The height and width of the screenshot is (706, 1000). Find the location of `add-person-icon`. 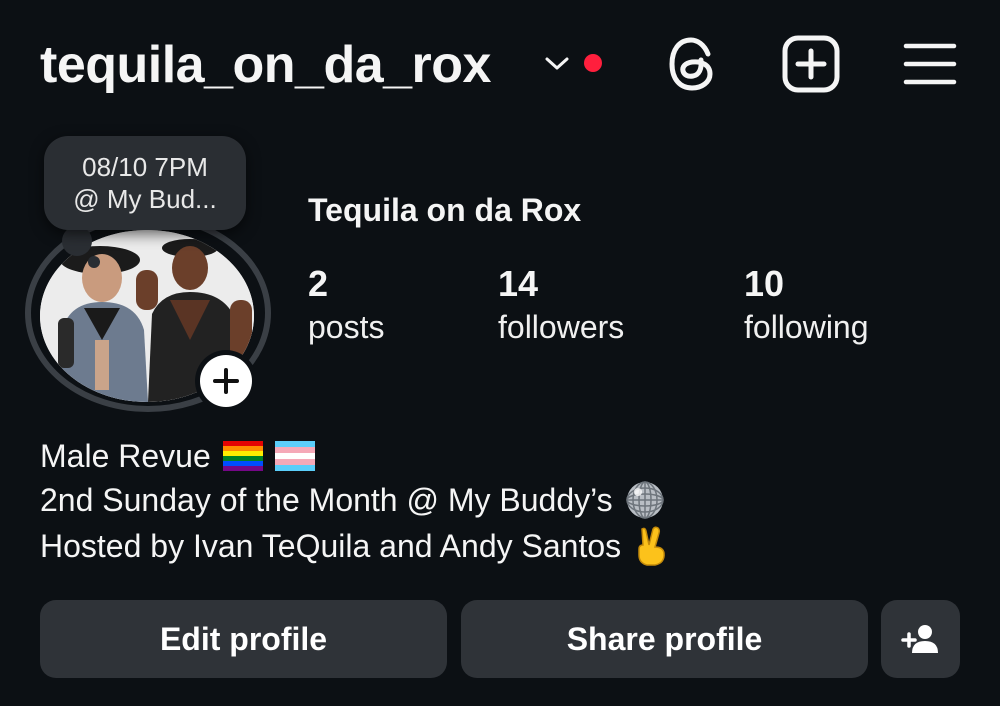

add-person-icon is located at coordinates (919, 639).